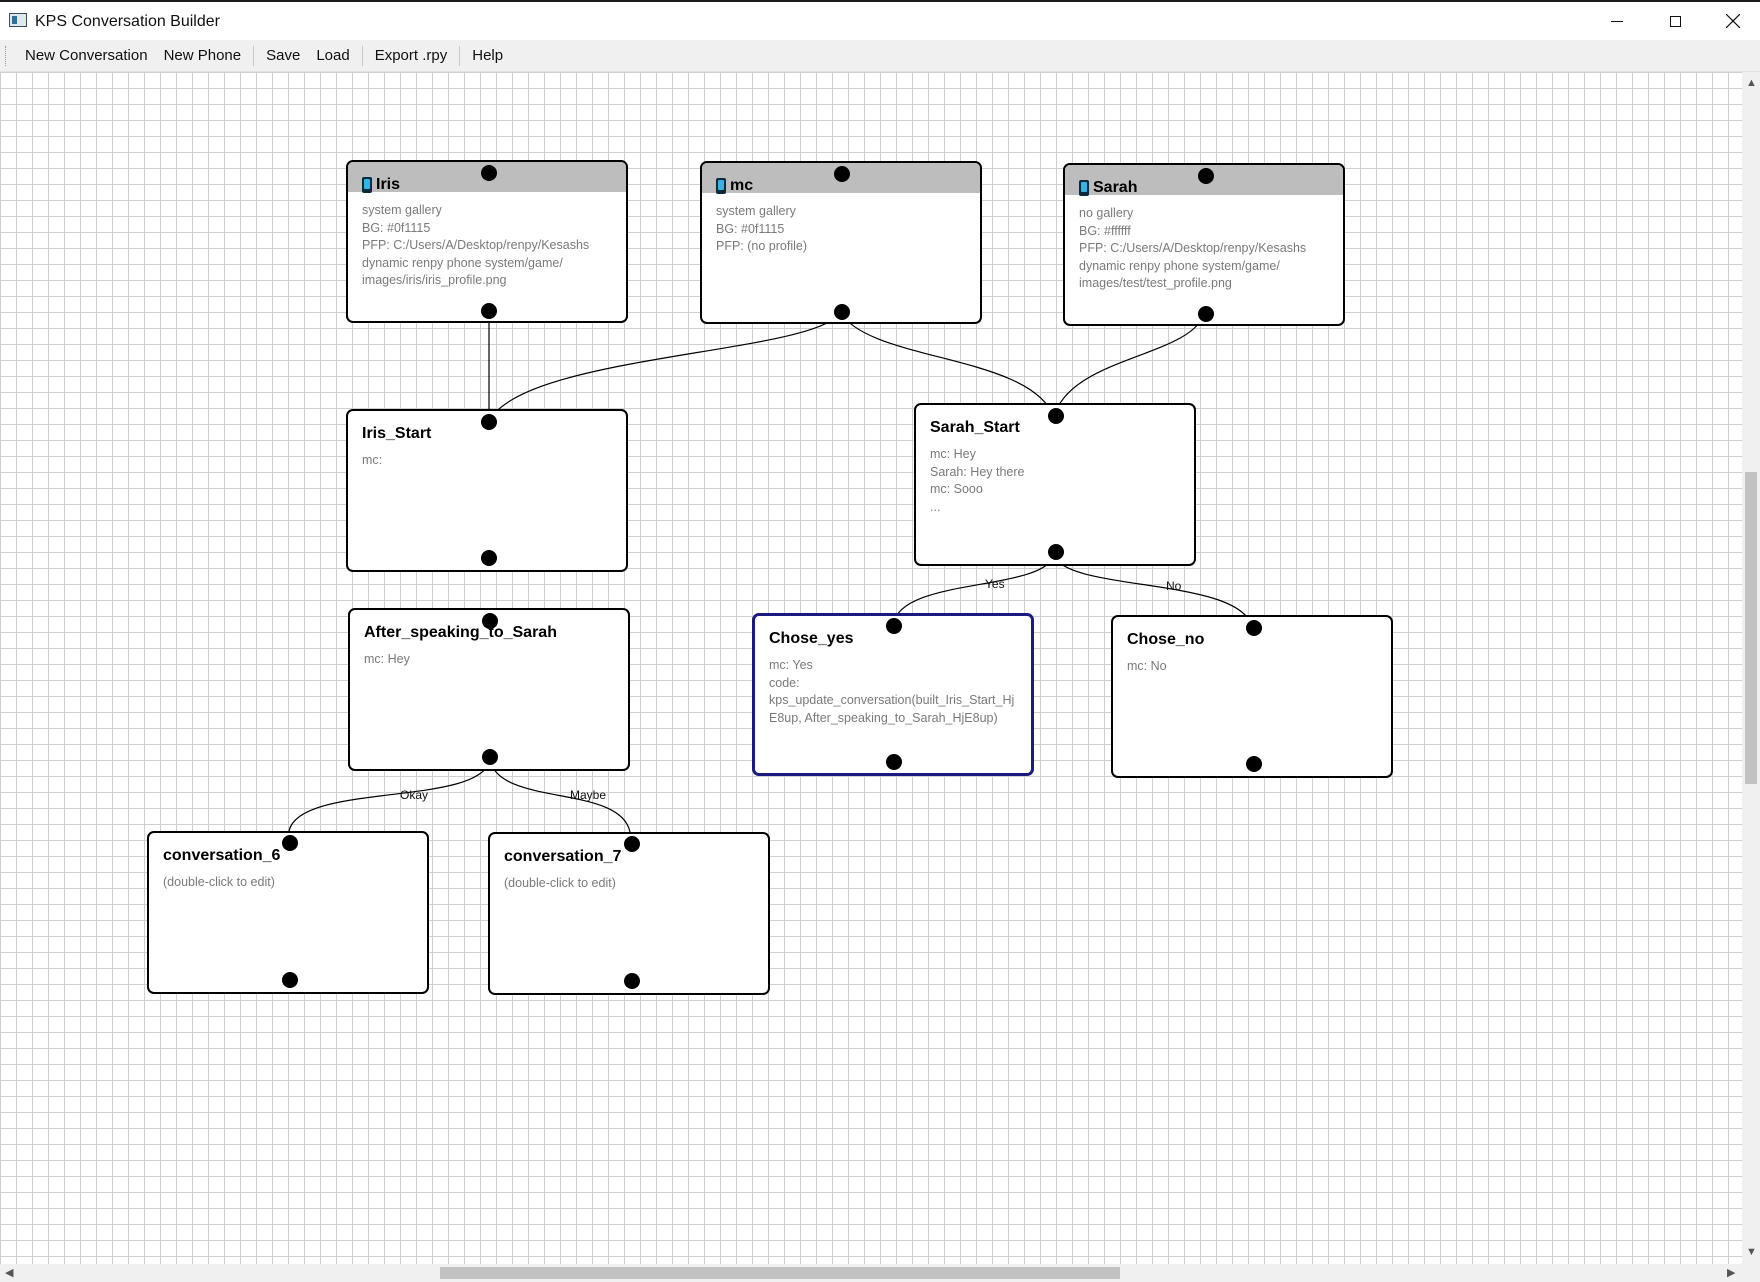 This screenshot has width=1760, height=1282. What do you see at coordinates (18, 20) in the screenshot?
I see `app-icon` at bounding box center [18, 20].